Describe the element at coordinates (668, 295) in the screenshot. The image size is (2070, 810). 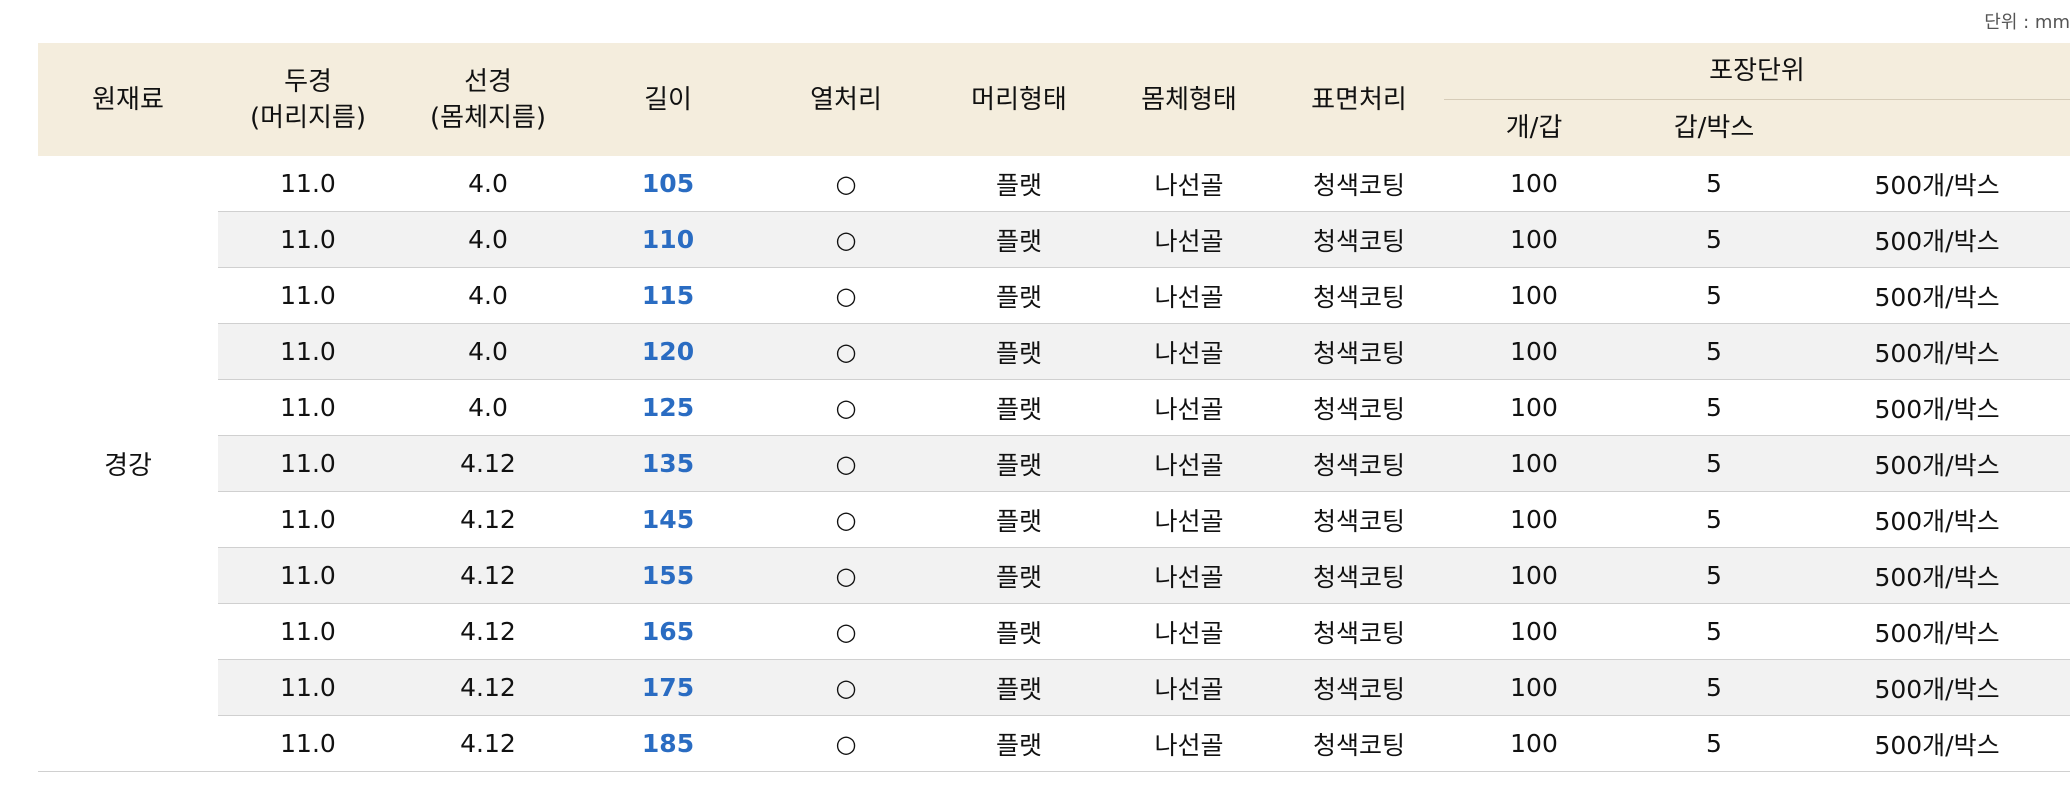
I see `length-cell: 115` at that location.